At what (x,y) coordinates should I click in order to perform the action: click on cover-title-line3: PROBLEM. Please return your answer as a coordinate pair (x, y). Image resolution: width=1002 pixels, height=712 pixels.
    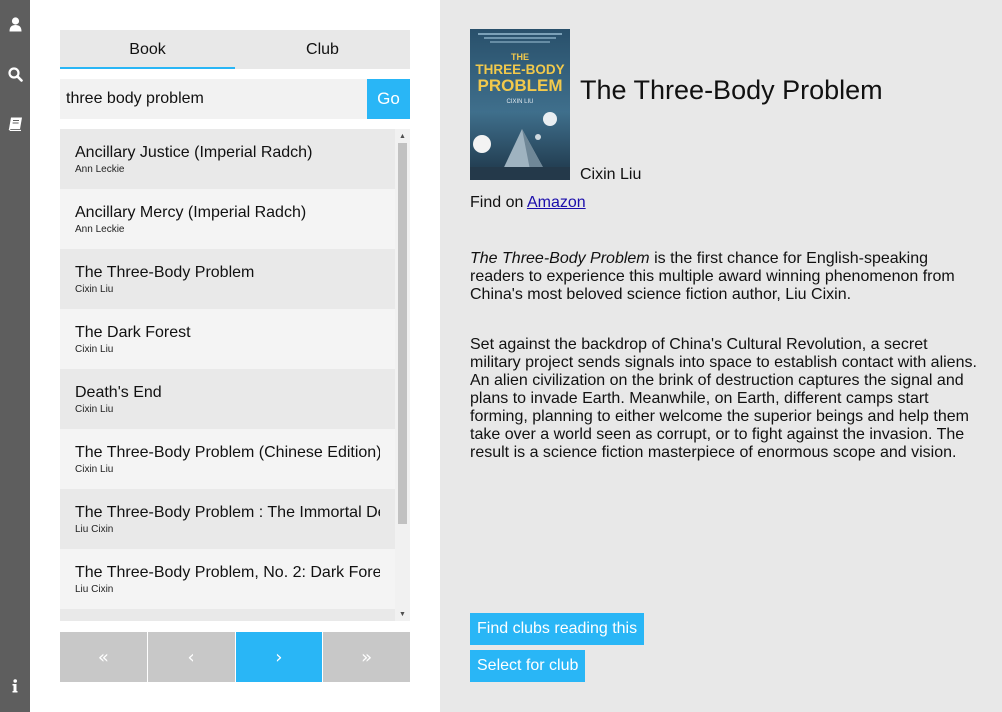
    Looking at the image, I should click on (520, 85).